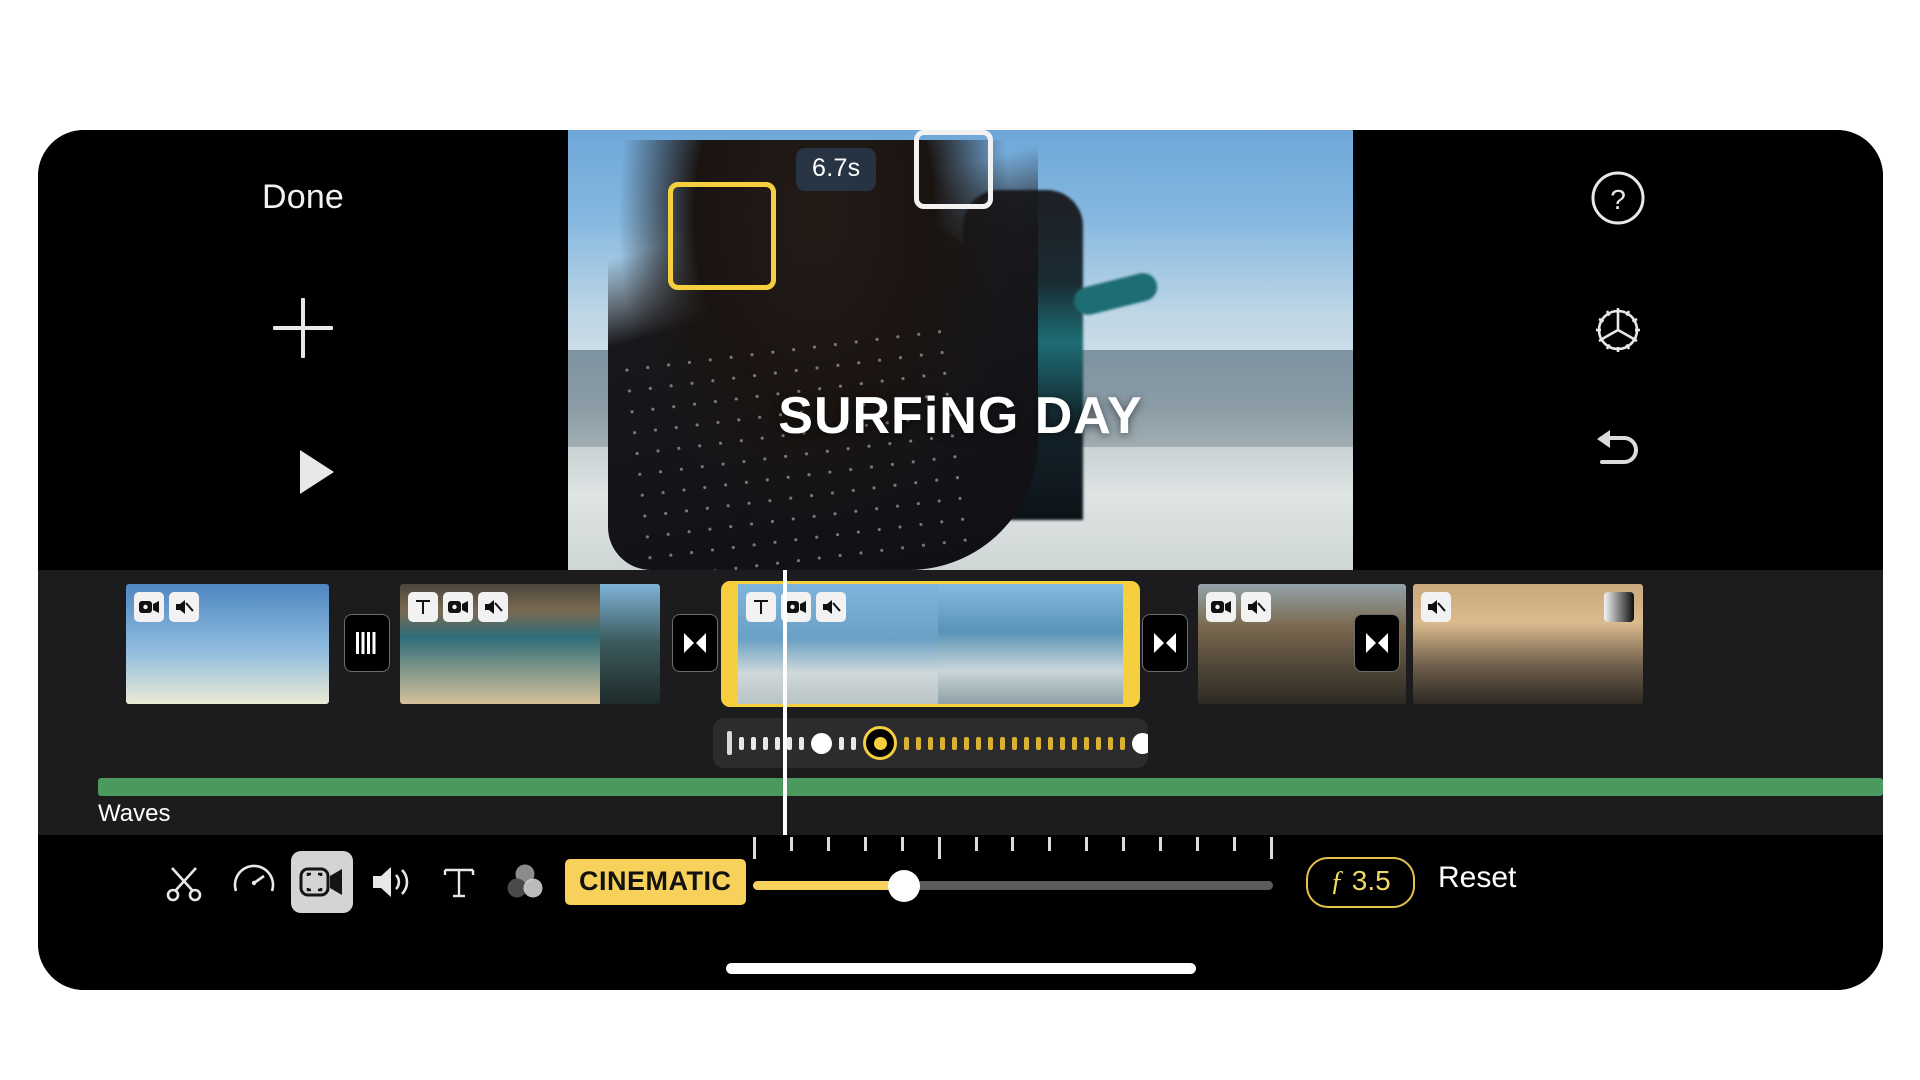 The width and height of the screenshot is (1920, 1080). Describe the element at coordinates (1619, 607) in the screenshot. I see `fade-badge` at that location.